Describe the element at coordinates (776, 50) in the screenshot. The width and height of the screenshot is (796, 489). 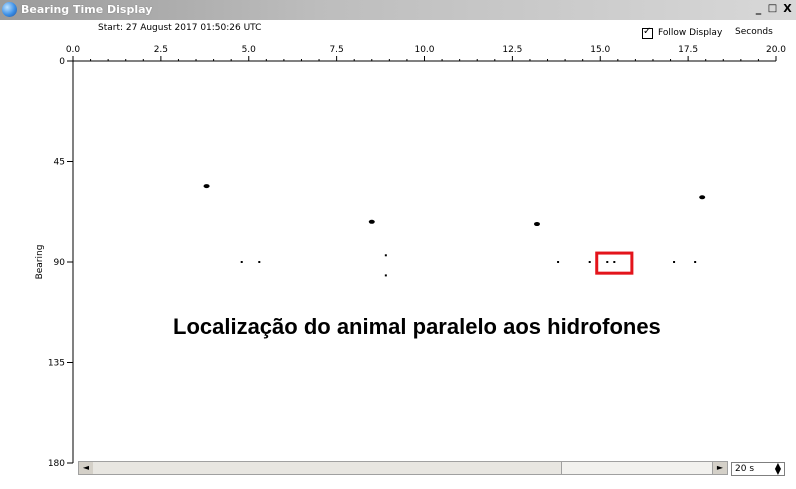
I see `x-tick-label: 20.0` at that location.